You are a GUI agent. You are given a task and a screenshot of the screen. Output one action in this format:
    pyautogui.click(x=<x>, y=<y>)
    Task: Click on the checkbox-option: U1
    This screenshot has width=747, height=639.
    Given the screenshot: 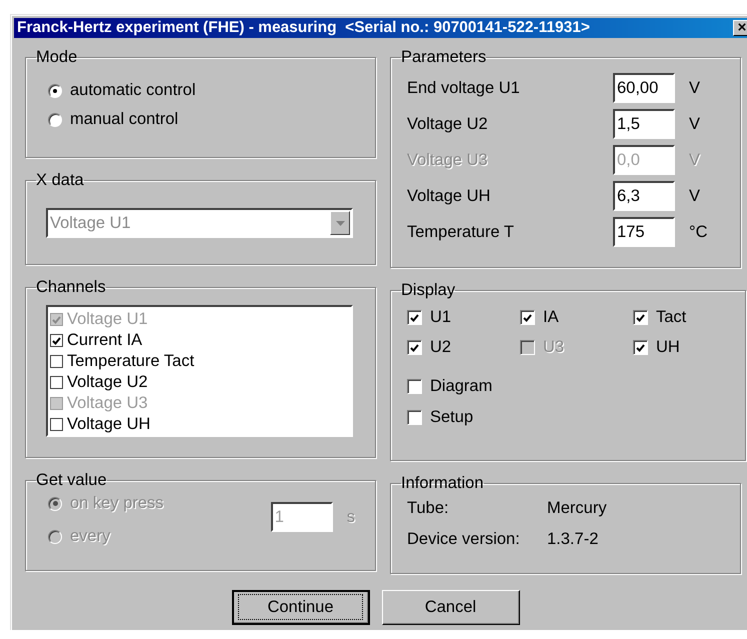 What is the action you would take?
    pyautogui.click(x=463, y=317)
    